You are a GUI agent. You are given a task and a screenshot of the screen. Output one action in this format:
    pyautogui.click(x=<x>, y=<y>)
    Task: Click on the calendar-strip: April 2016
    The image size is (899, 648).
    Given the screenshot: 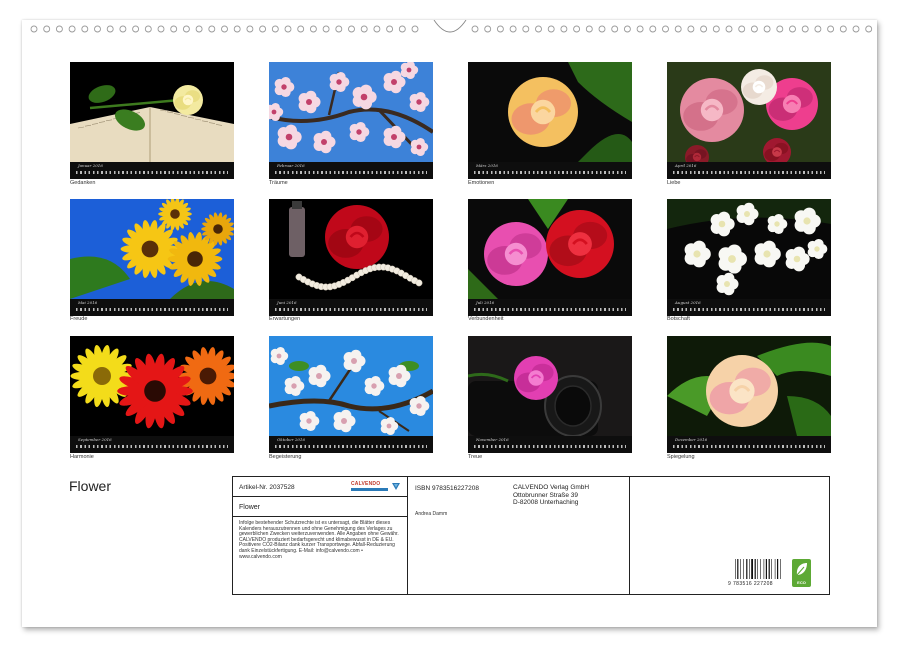 What is the action you would take?
    pyautogui.click(x=749, y=170)
    